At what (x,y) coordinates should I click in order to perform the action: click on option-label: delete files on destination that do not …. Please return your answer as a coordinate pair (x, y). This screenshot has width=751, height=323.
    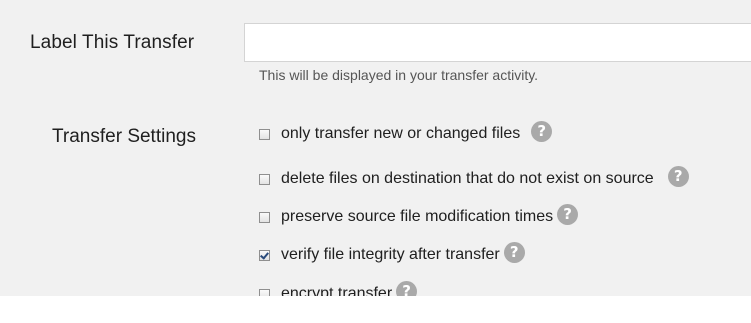
    Looking at the image, I should click on (467, 178).